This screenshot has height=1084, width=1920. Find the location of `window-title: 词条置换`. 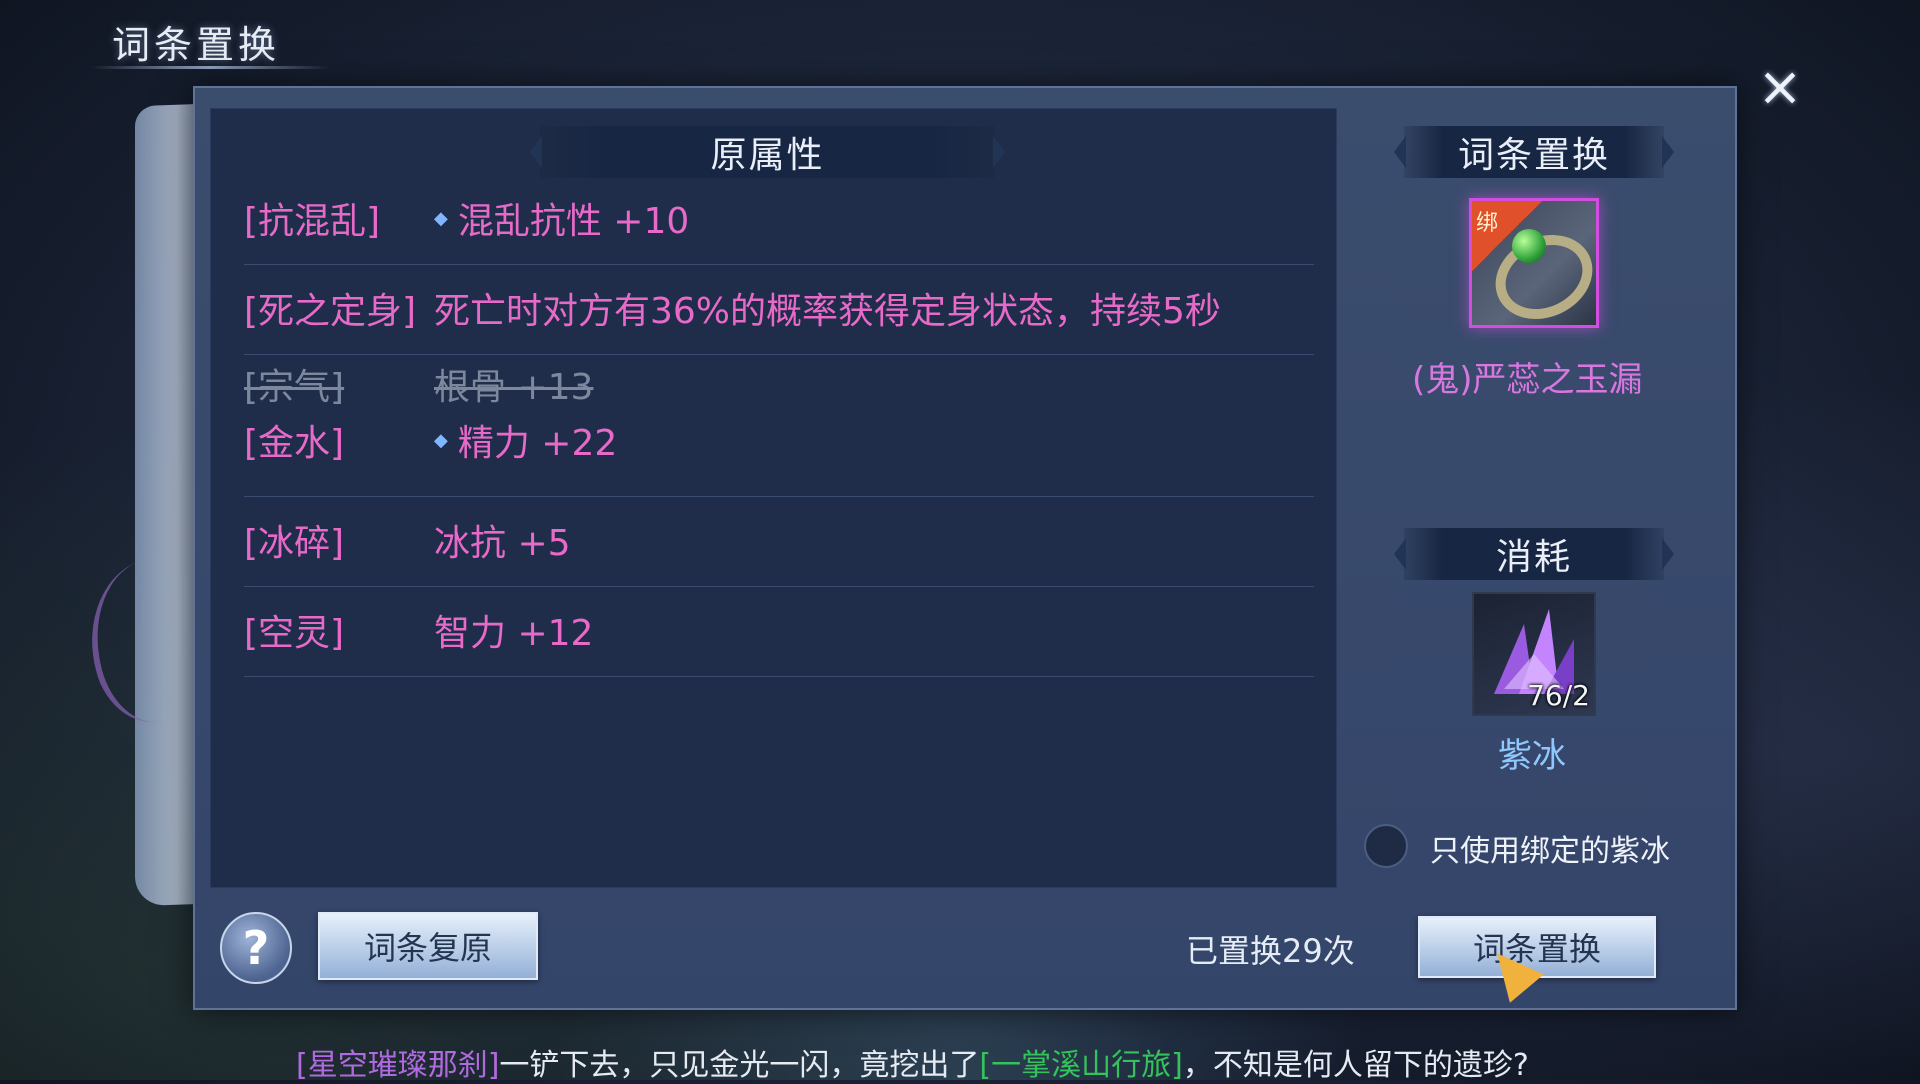

window-title: 词条置换 is located at coordinates (196, 45).